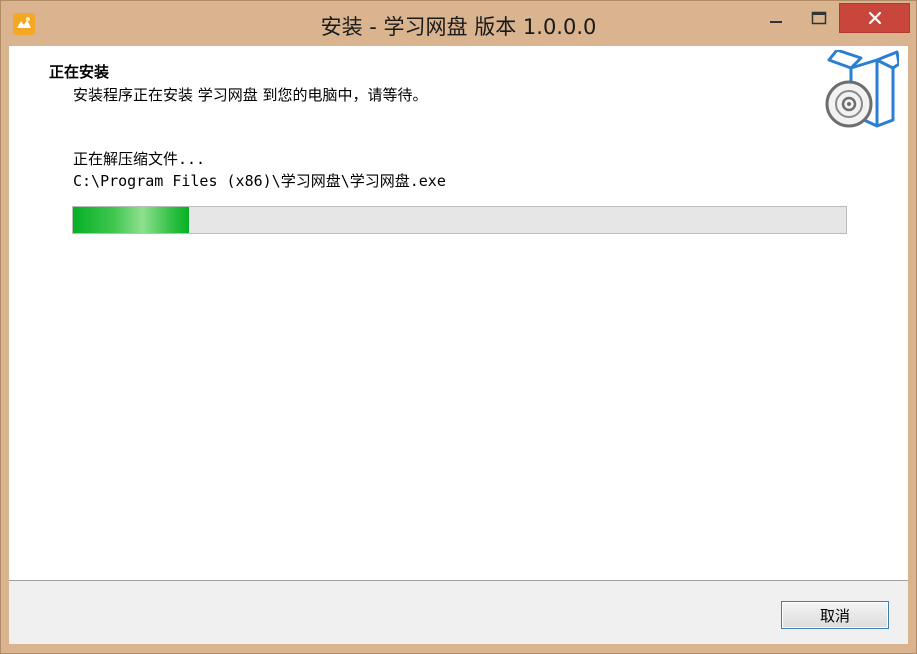 This screenshot has height=654, width=917. I want to click on progress-bar, so click(459, 220).